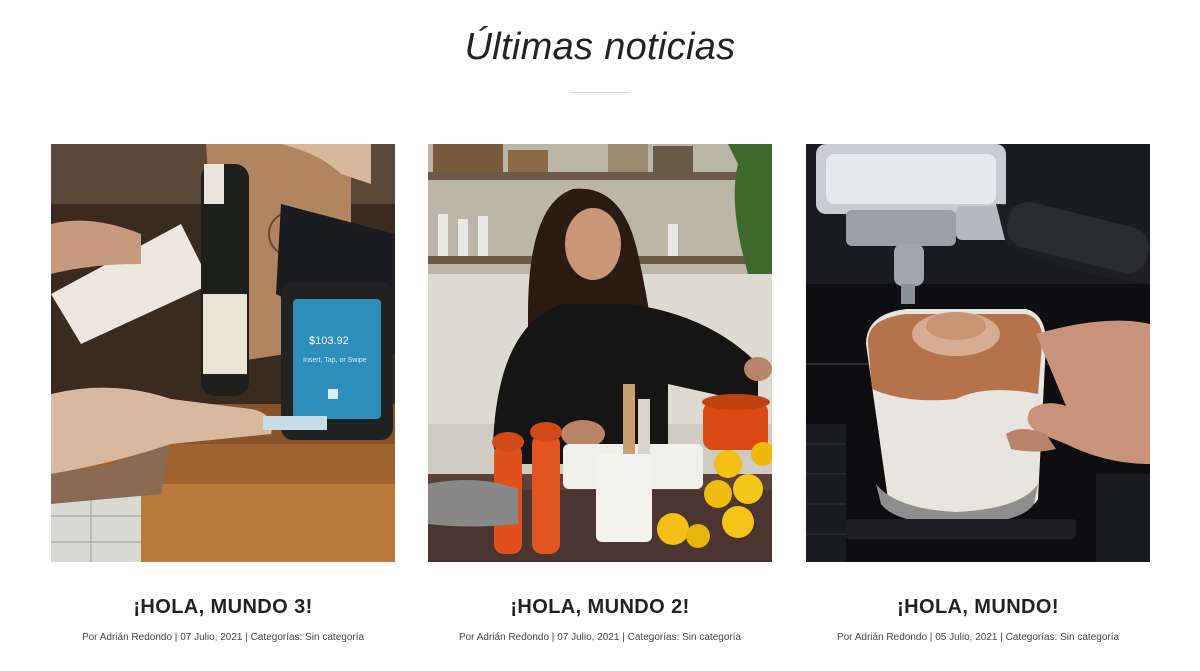  What do you see at coordinates (335, 360) in the screenshot?
I see `terminal-instruction-text: Insert, Tap, or Swipe` at bounding box center [335, 360].